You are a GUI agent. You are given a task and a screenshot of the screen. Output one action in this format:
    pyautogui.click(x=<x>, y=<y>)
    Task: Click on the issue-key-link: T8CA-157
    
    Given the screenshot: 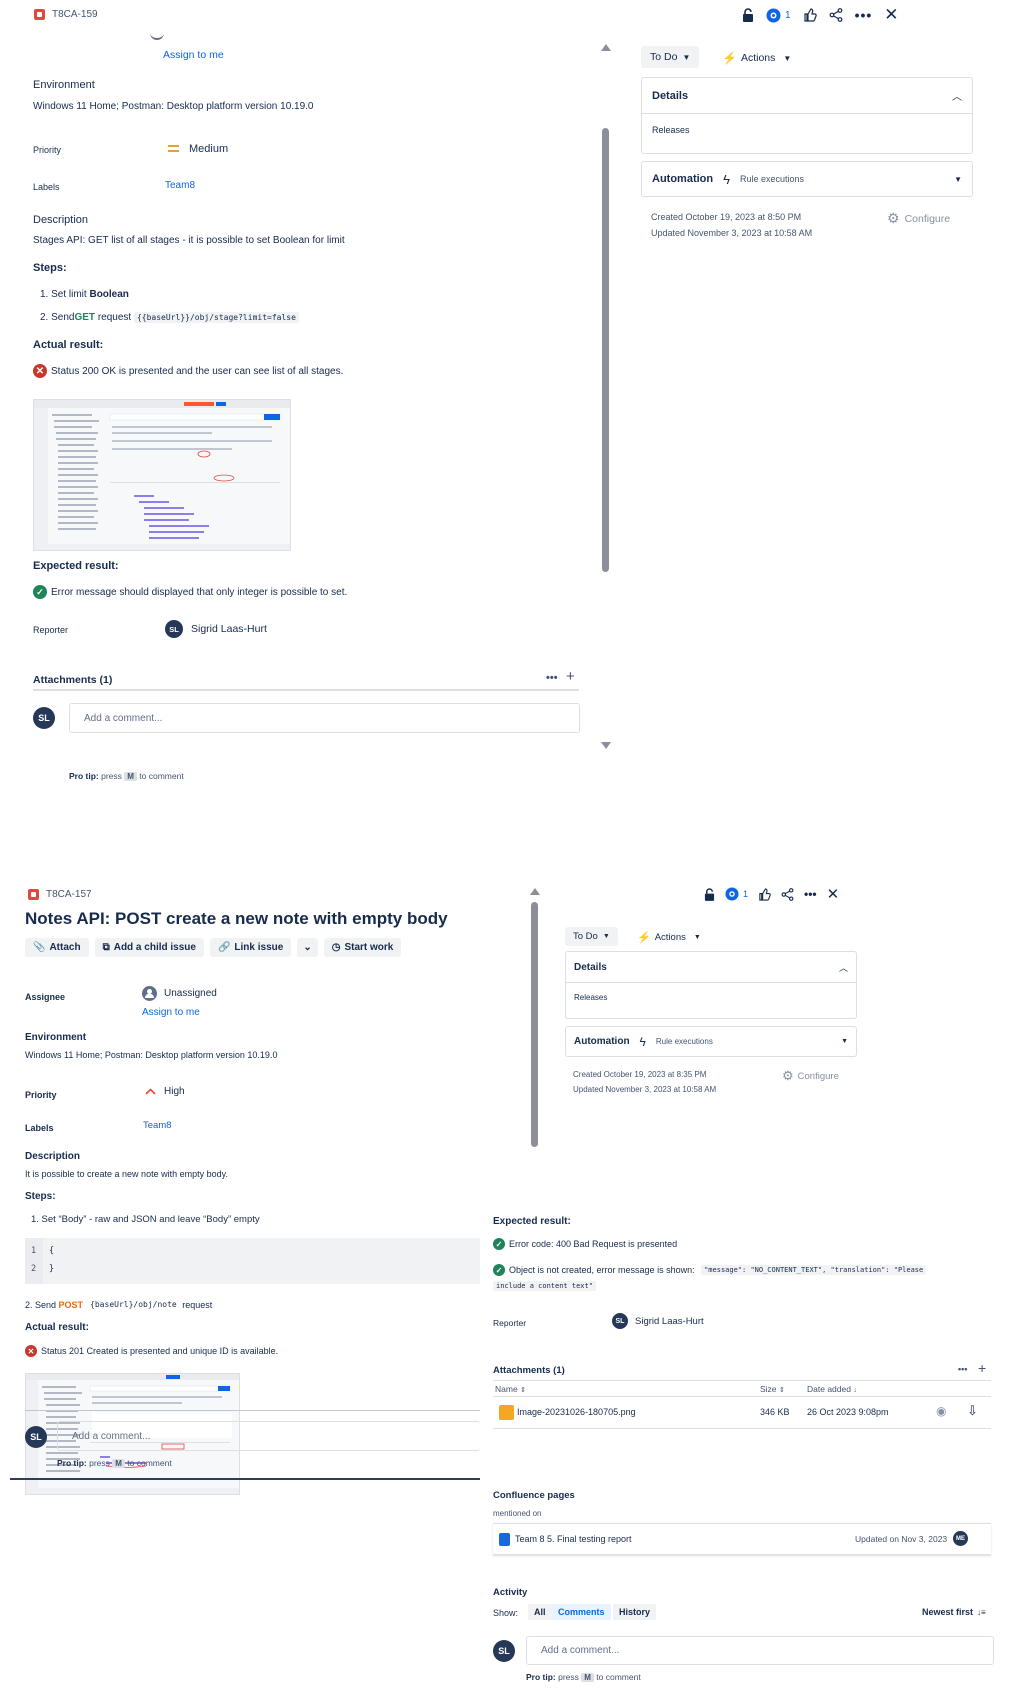 What is the action you would take?
    pyautogui.click(x=69, y=894)
    